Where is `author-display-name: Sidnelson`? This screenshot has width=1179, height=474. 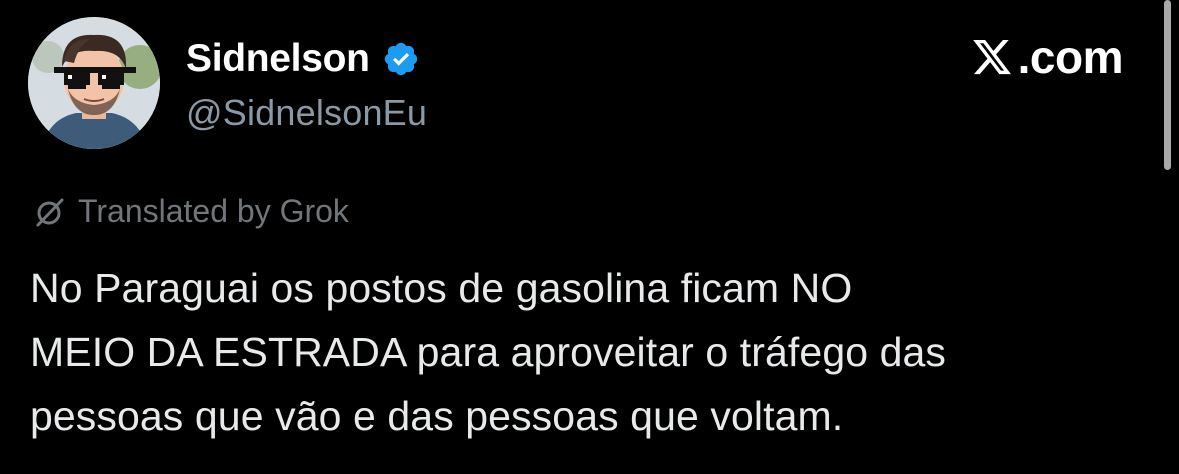 author-display-name: Sidnelson is located at coordinates (278, 59).